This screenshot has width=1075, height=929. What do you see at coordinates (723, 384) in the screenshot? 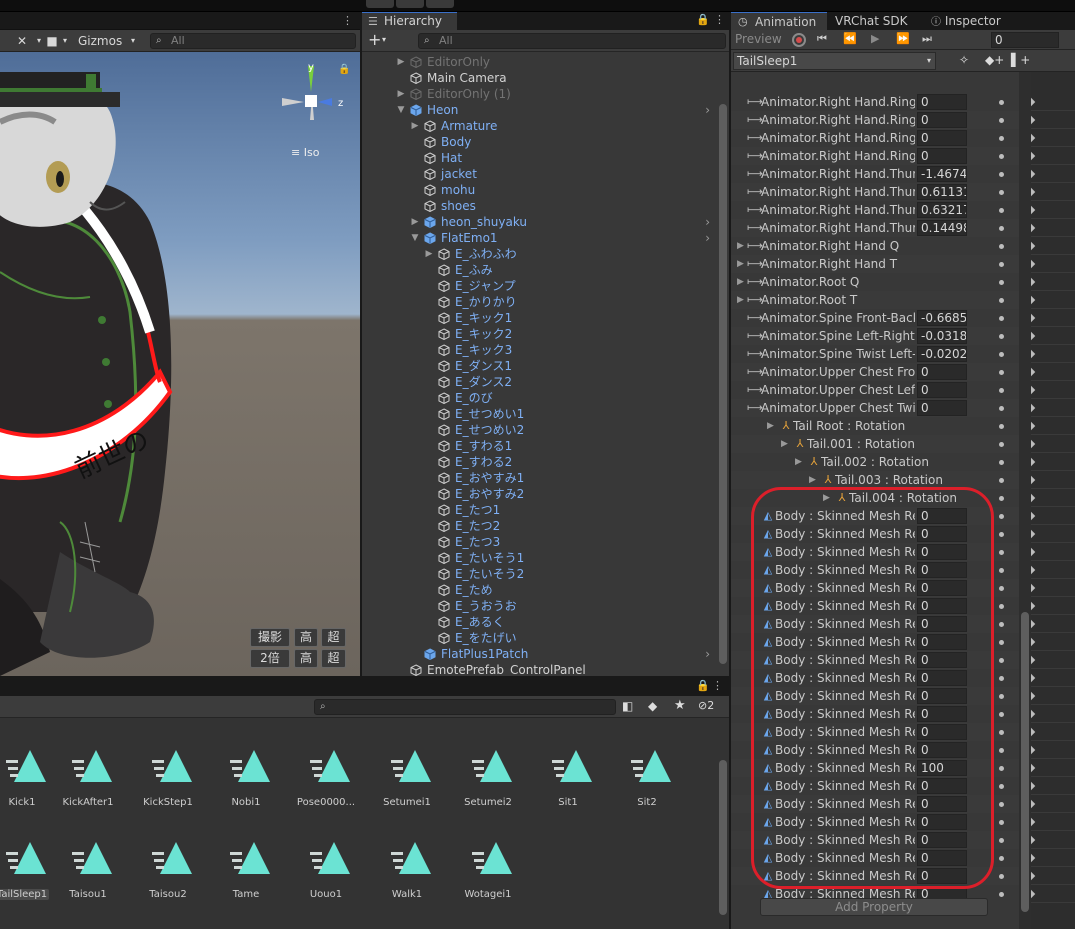
I see `hierarchy-scrollbar` at bounding box center [723, 384].